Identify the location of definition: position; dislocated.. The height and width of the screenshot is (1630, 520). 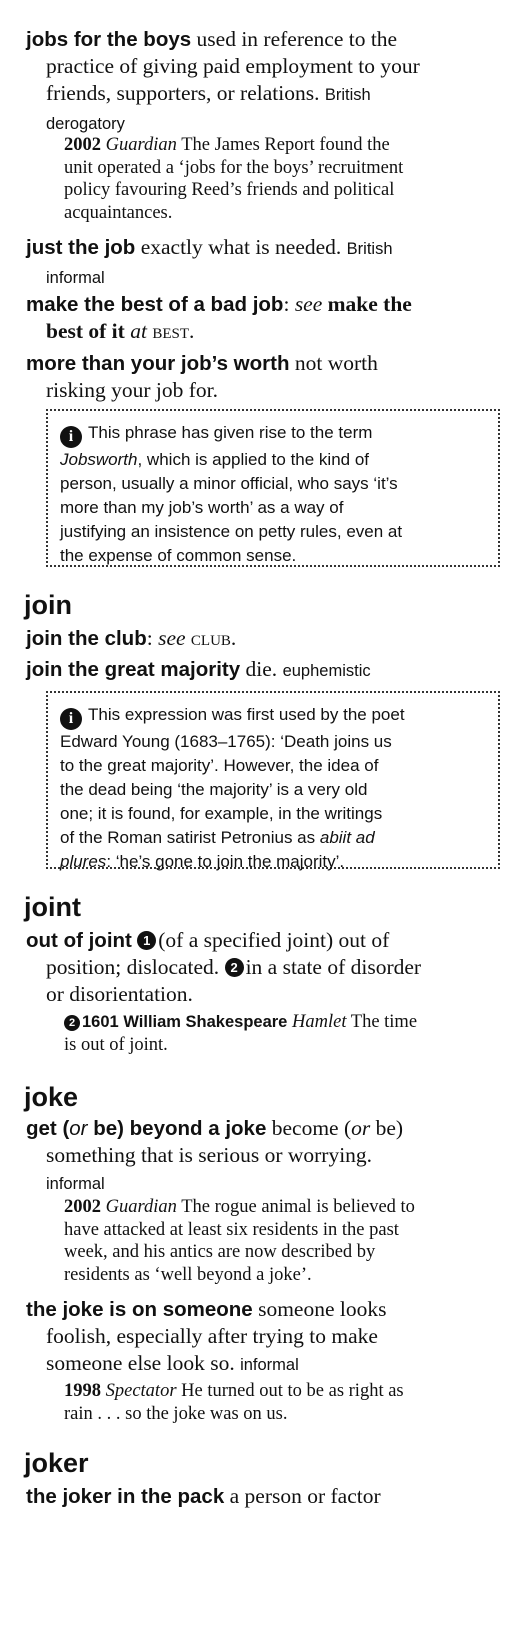
(133, 967).